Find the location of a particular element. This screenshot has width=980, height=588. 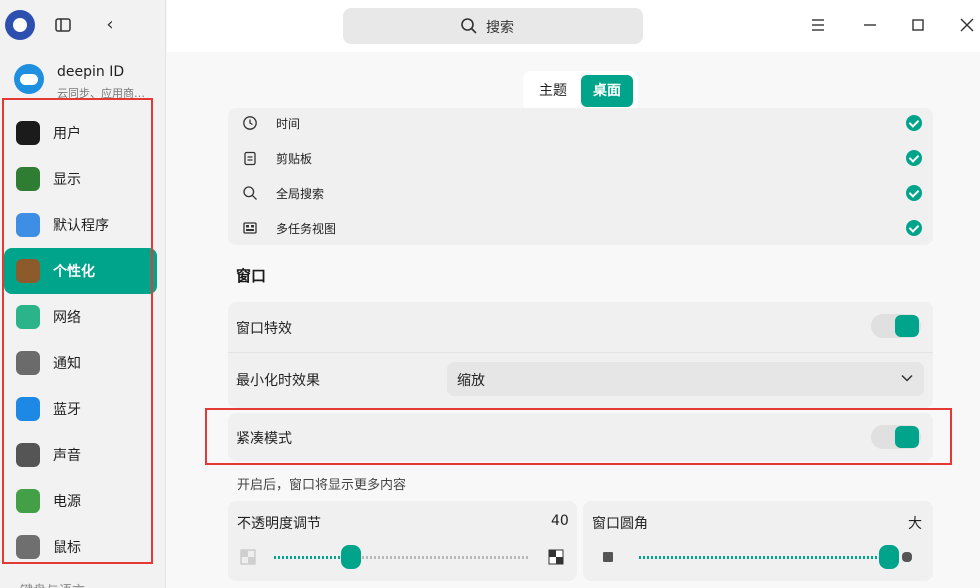

high-opacity-icon is located at coordinates (556, 557).